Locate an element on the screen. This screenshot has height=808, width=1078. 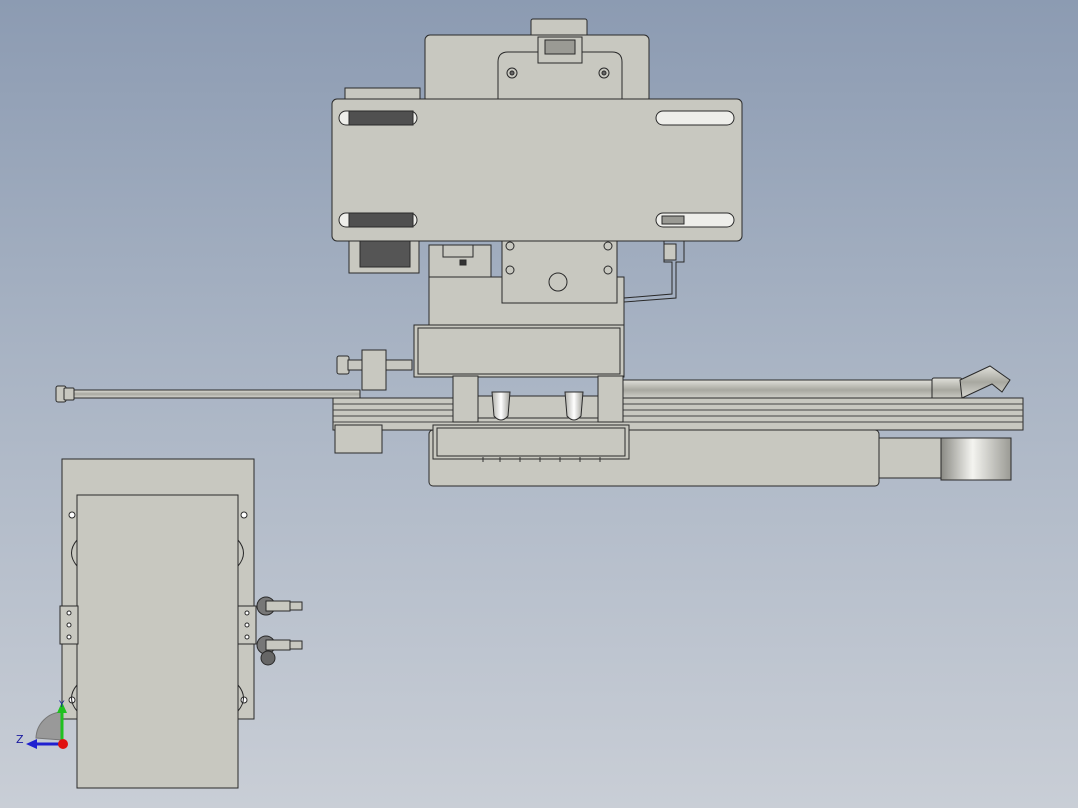
rail-end-foot is located at coordinates (358, 439).